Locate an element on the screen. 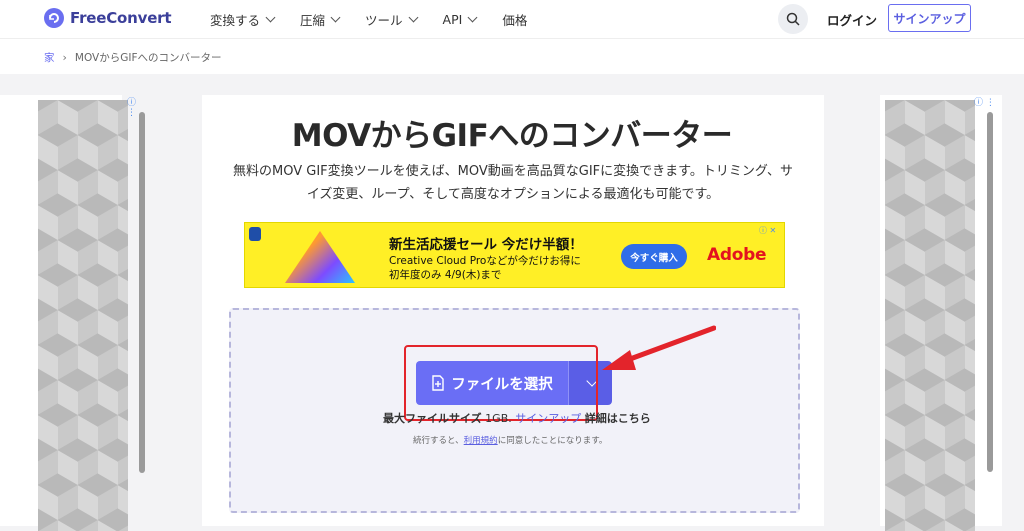 This screenshot has height=531, width=1024. breadcrumb-current: MOVからGIFへのコンバーター is located at coordinates (148, 58).